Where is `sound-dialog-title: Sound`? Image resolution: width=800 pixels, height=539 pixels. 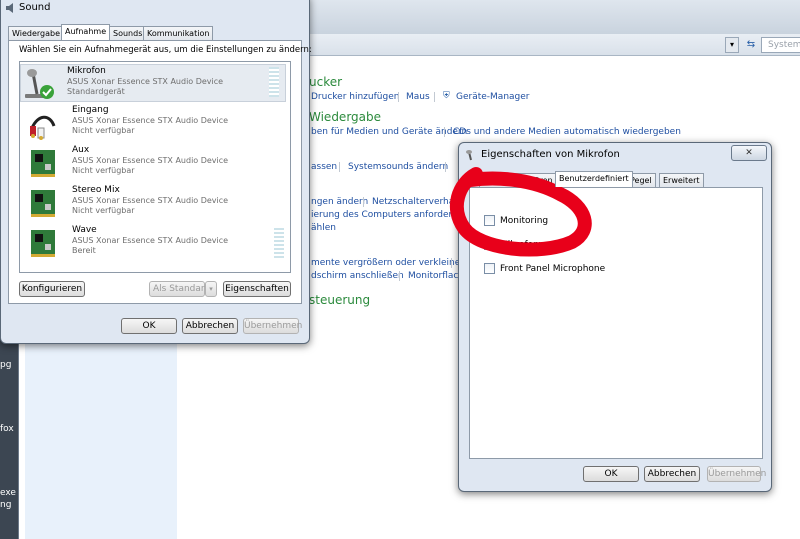 sound-dialog-title: Sound is located at coordinates (35, 7).